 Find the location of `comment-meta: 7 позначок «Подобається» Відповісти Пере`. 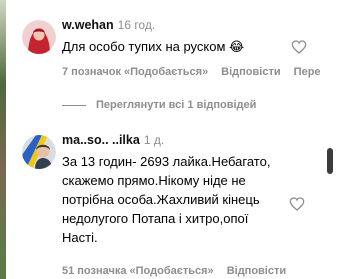

comment-meta: 7 позначок «Подобається» Відповісти Пере is located at coordinates (196, 72).